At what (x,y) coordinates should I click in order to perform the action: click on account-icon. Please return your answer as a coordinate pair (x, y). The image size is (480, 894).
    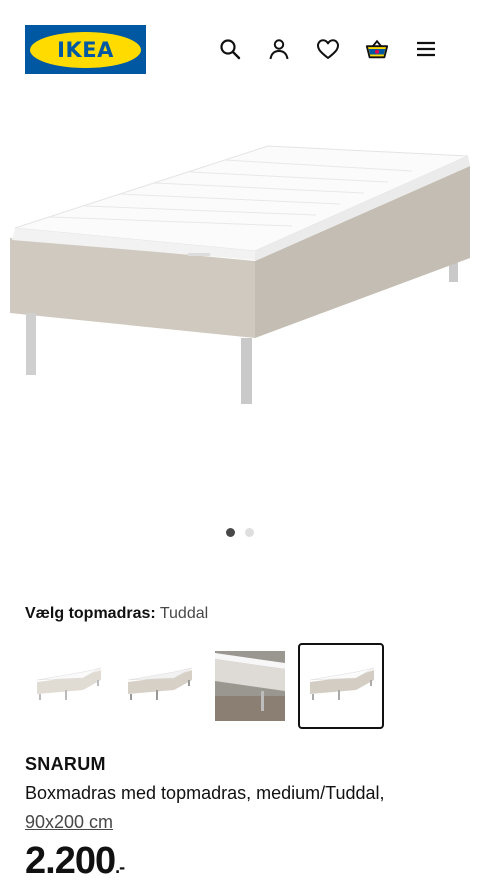
    Looking at the image, I should click on (279, 49).